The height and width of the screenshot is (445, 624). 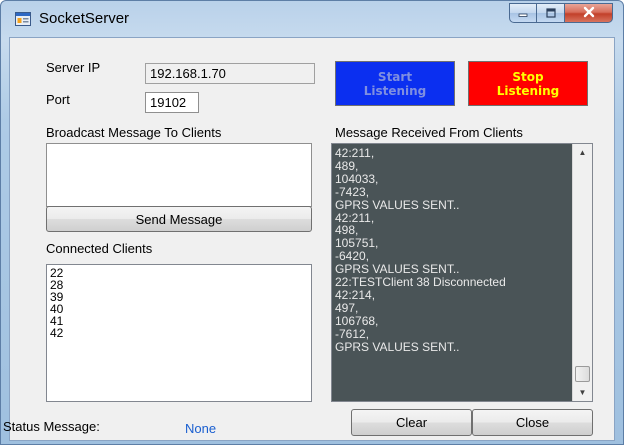 What do you see at coordinates (532, 422) in the screenshot?
I see `close-button: Close` at bounding box center [532, 422].